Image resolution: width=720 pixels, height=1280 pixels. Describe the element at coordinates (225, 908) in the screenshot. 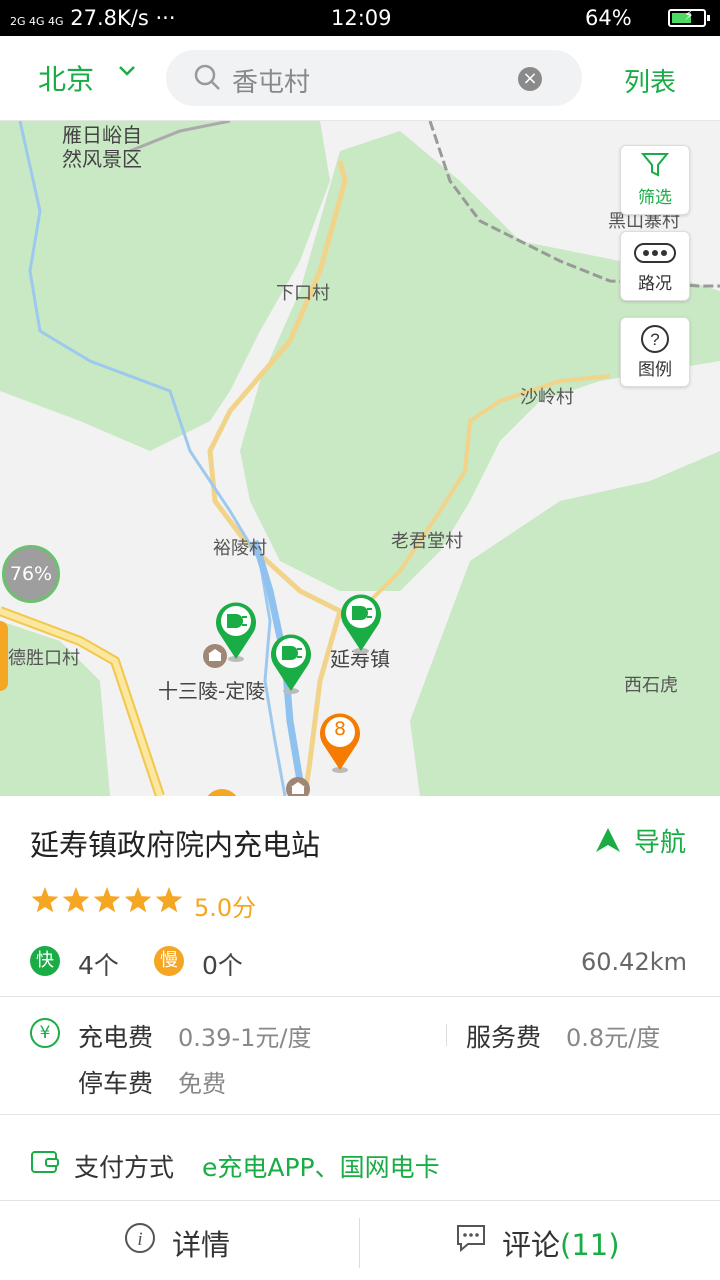

I see `rating-score: 5.0分` at that location.